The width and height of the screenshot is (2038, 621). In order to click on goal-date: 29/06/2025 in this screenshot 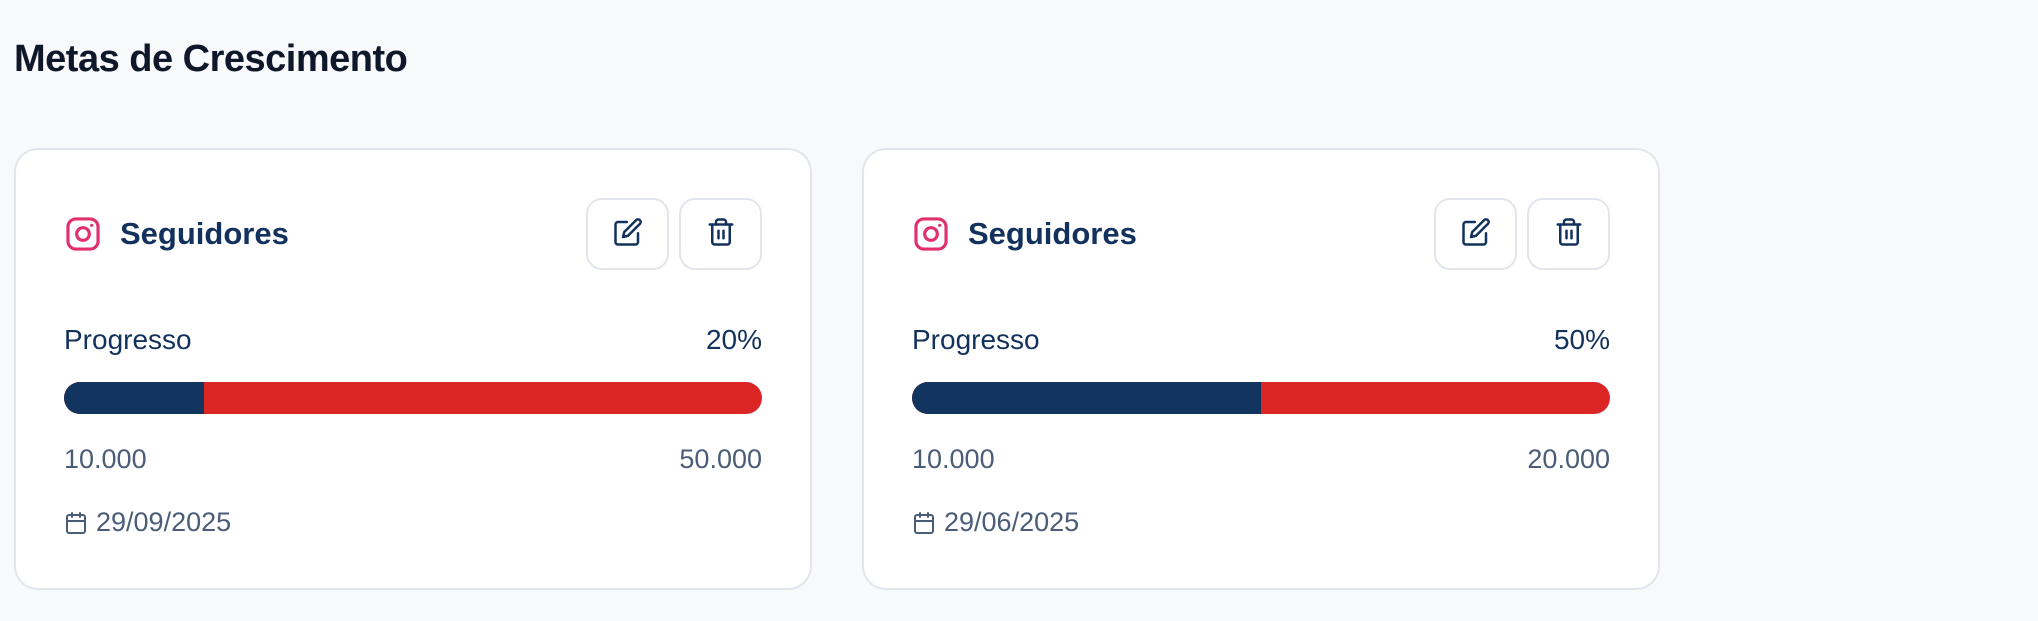, I will do `click(995, 522)`.